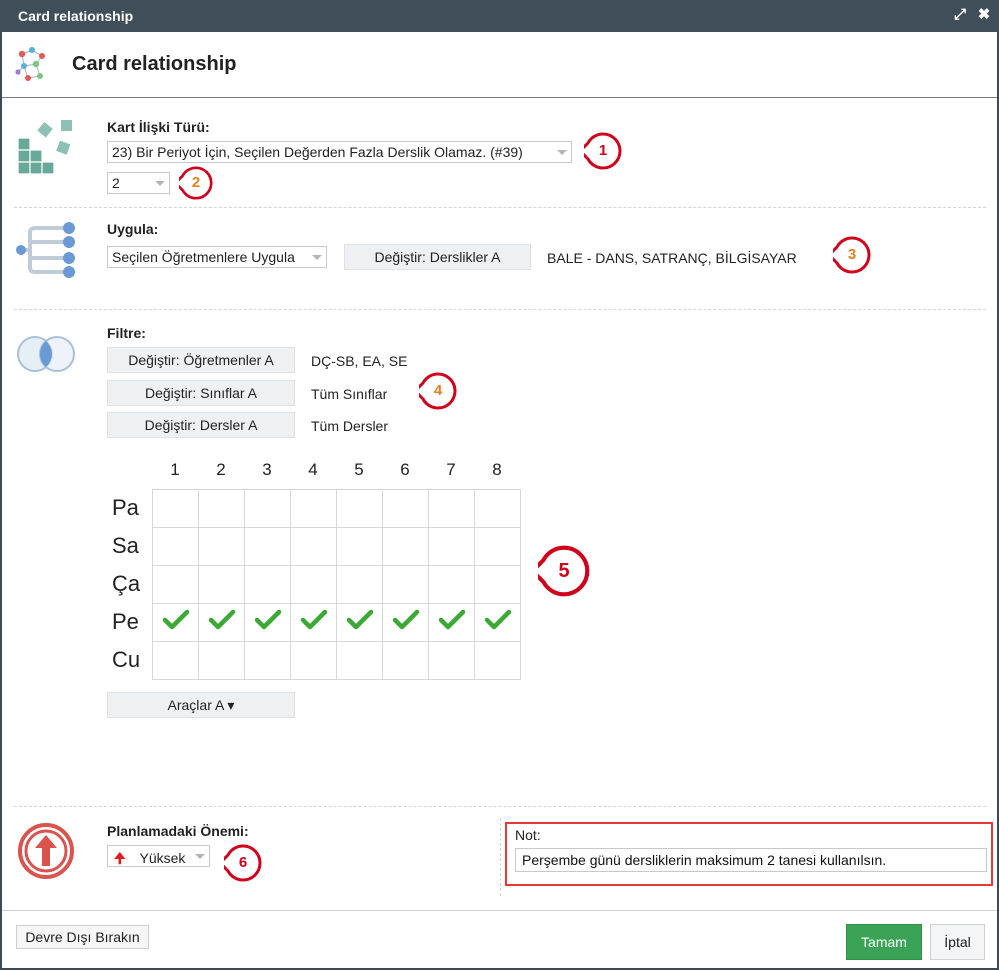  What do you see at coordinates (45, 250) in the screenshot?
I see `branch-tree-icon` at bounding box center [45, 250].